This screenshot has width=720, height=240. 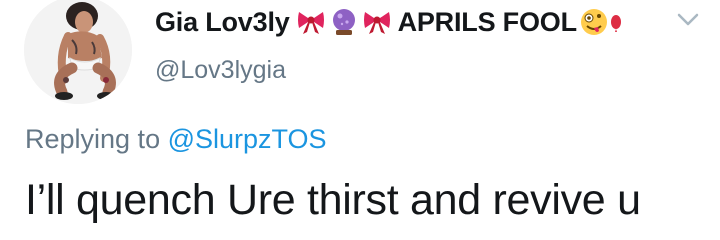 I want to click on avatar, so click(x=78, y=52).